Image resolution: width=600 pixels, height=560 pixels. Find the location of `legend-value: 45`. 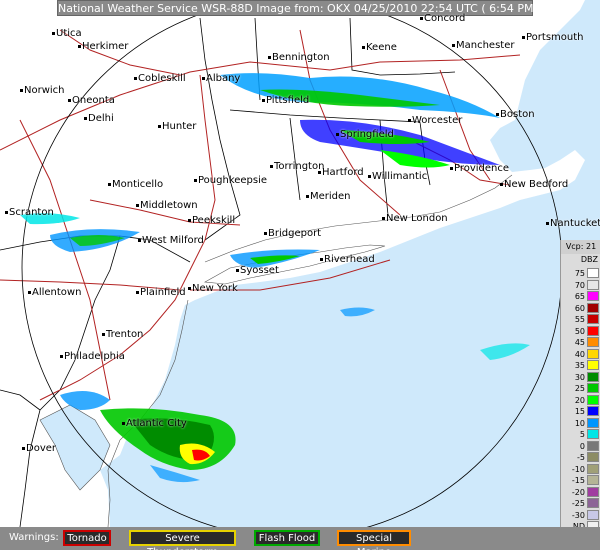

legend-value: 45 is located at coordinates (579, 342).